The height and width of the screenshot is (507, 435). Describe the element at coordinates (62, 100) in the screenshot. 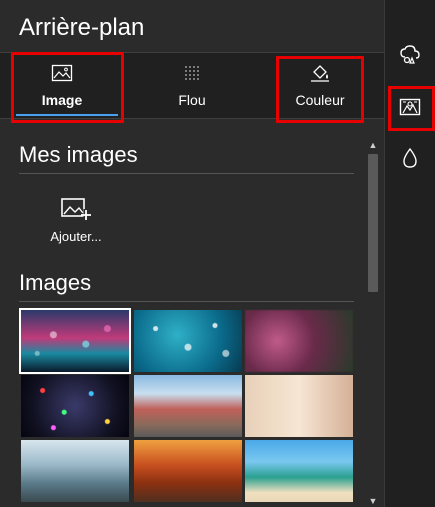

I see `tab-image-label: Image` at that location.